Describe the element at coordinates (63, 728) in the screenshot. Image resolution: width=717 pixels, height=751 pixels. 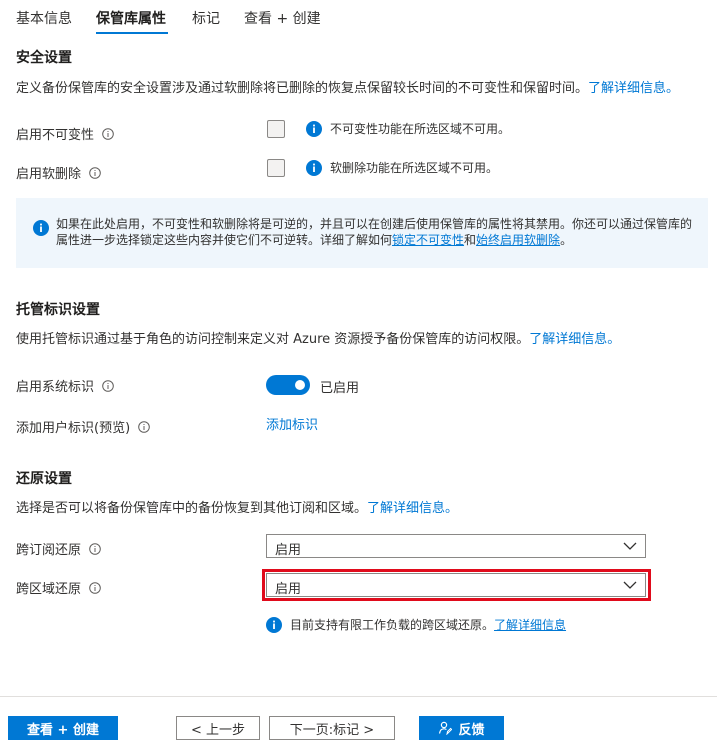
I see `review-create-button: 查看 + 创建` at that location.